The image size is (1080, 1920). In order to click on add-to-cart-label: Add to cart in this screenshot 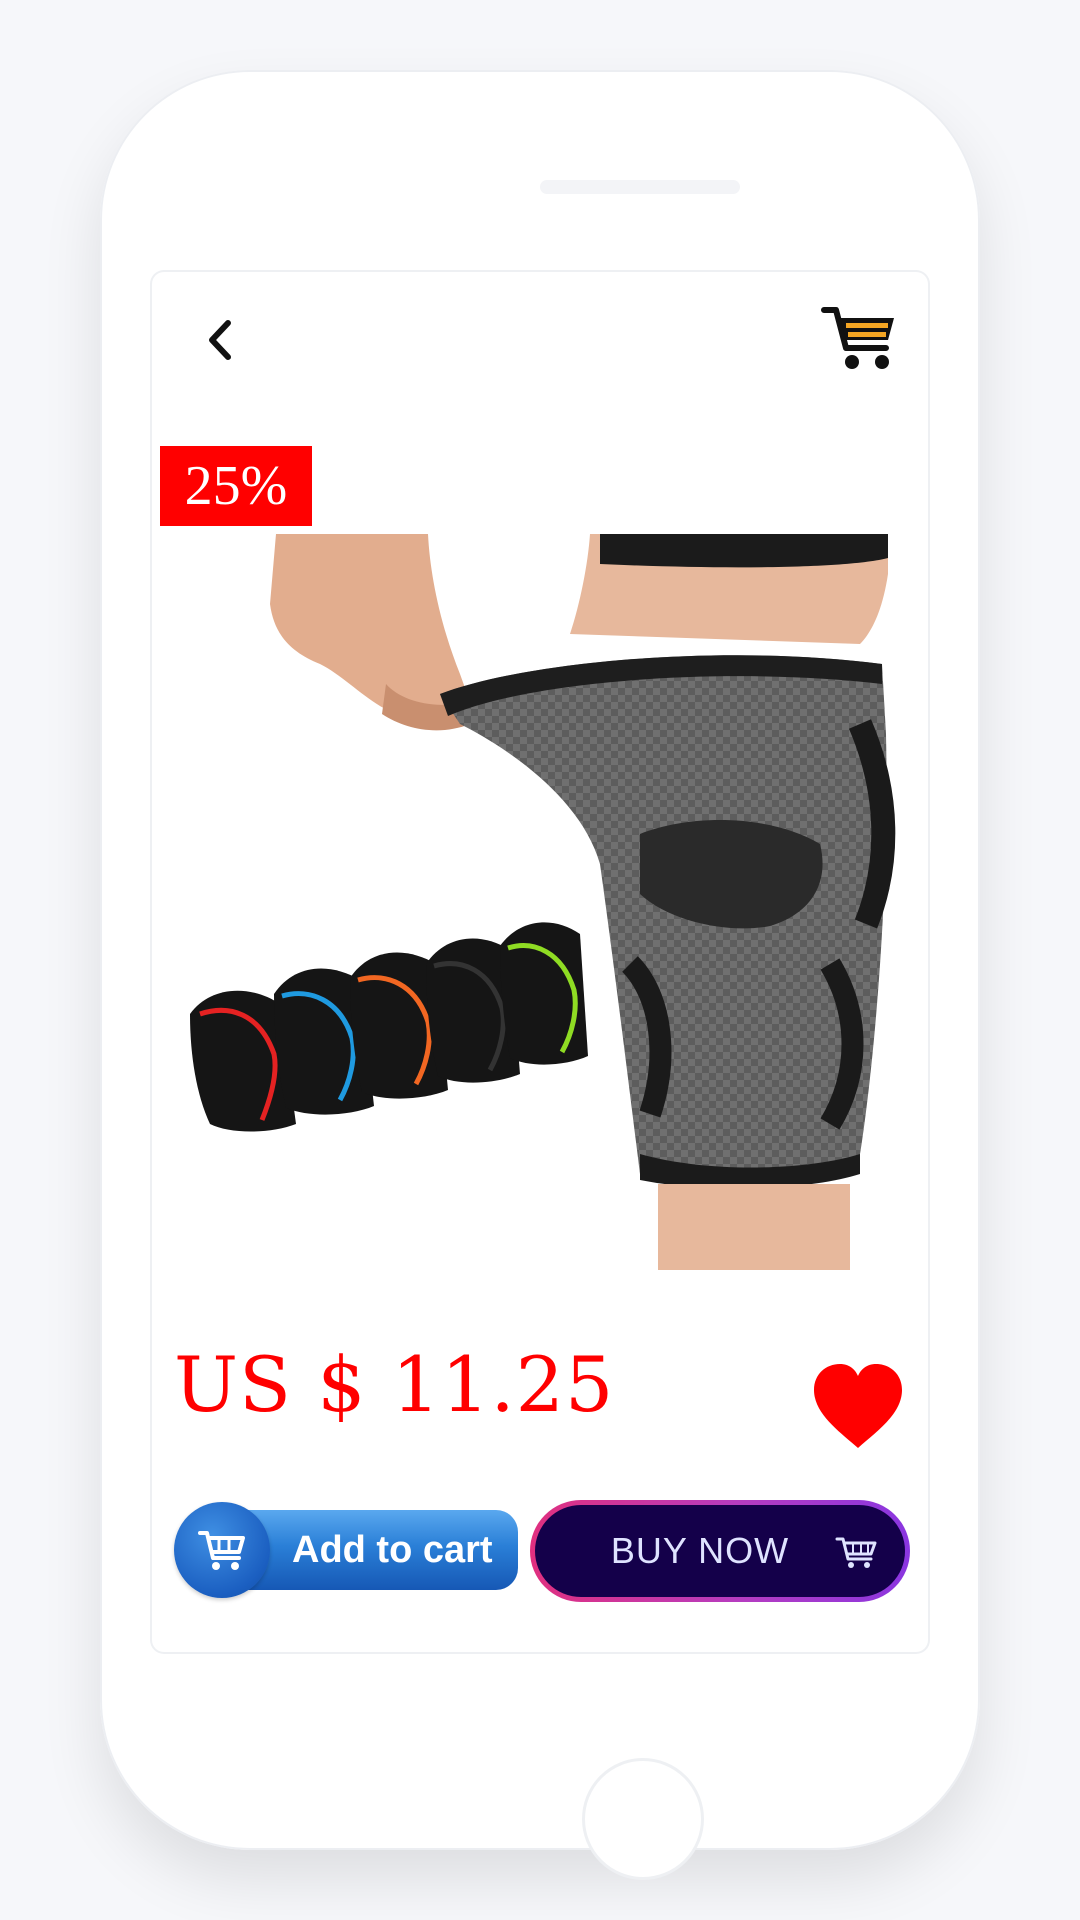, I will do `click(392, 1549)`.